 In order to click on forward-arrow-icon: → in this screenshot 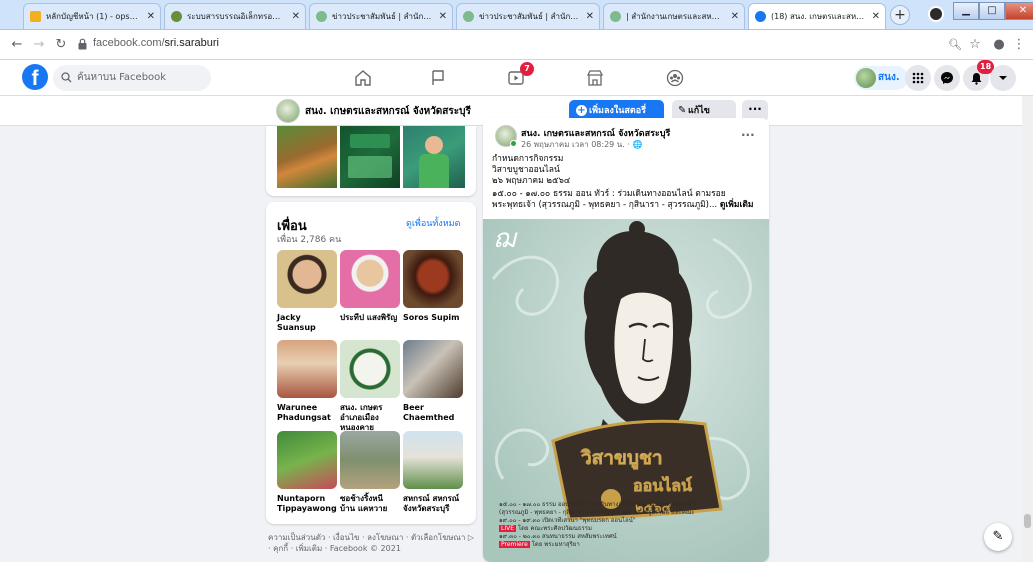, I will do `click(39, 45)`.